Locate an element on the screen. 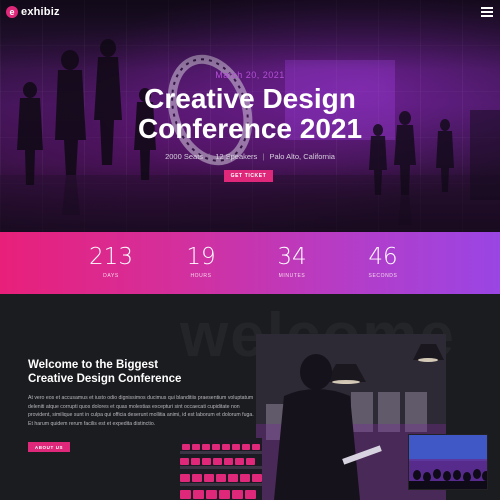 The width and height of the screenshot is (500, 500). brand-name: exhibiz is located at coordinates (40, 12).